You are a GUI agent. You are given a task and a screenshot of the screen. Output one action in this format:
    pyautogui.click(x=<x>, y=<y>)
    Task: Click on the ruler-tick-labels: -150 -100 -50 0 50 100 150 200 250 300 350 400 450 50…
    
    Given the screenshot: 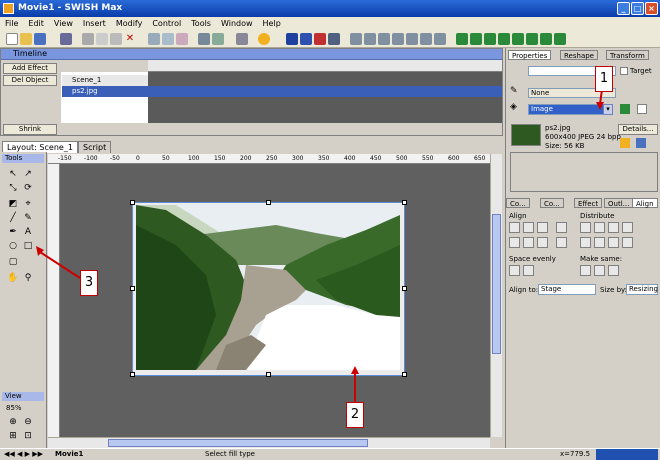 What is the action you would take?
    pyautogui.click(x=269, y=159)
    